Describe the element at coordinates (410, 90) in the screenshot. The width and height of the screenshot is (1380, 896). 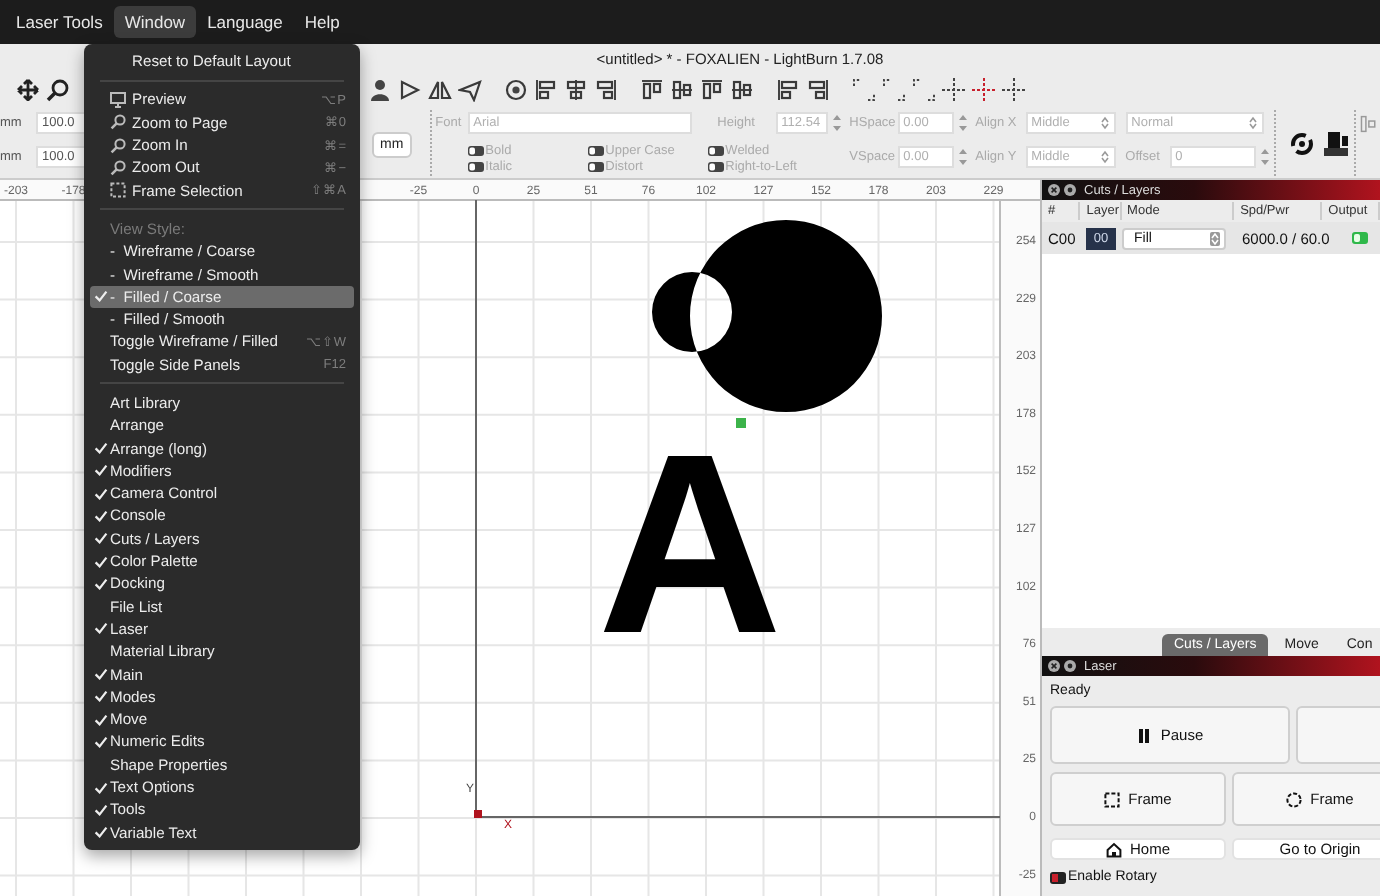
I see `triangle-icon` at that location.